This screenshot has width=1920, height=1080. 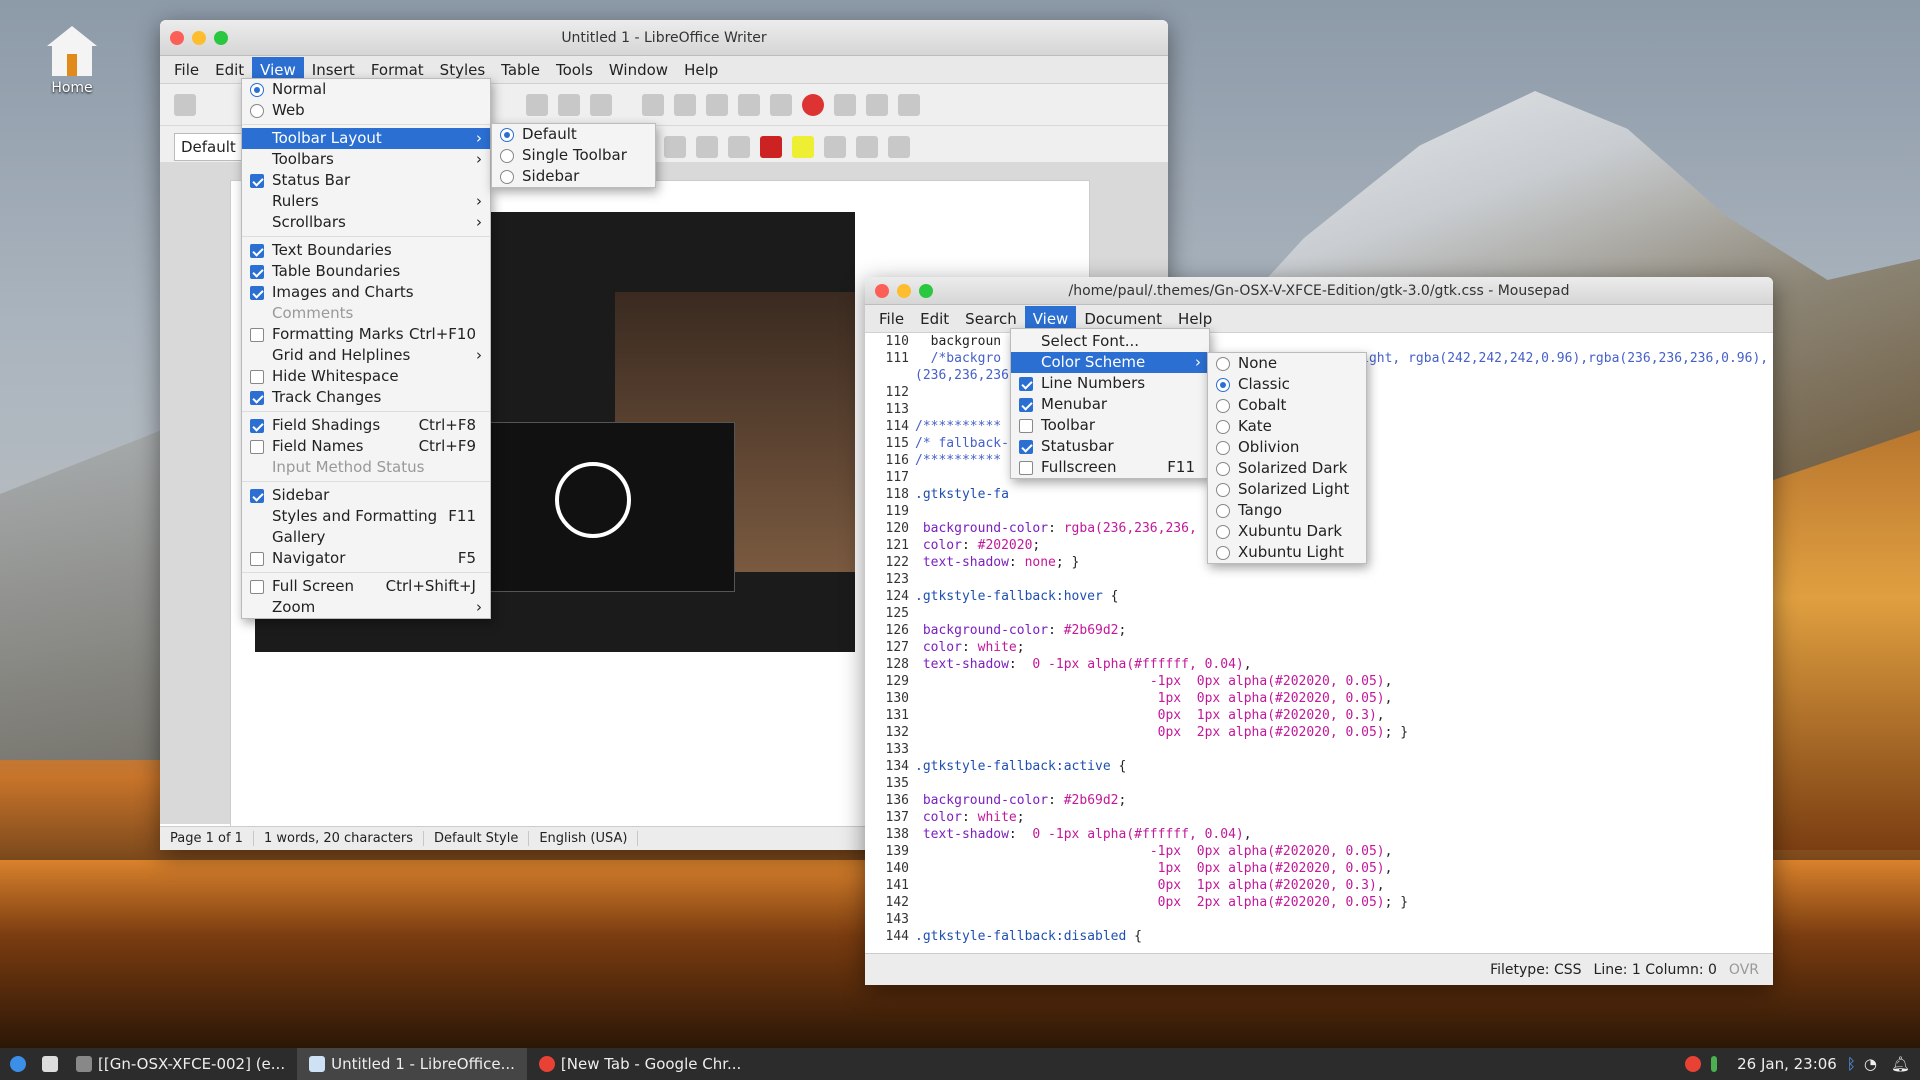 What do you see at coordinates (1693, 1064) in the screenshot?
I see `chrome-tray-icon` at bounding box center [1693, 1064].